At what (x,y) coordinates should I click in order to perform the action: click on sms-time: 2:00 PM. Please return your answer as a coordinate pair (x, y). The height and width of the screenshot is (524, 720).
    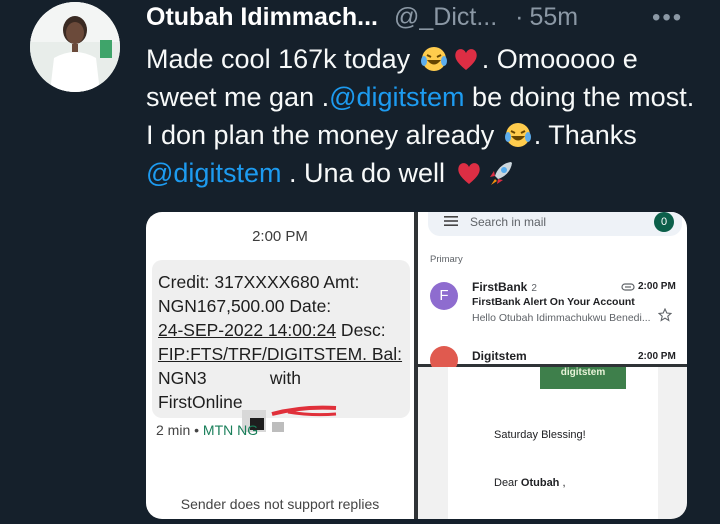
    Looking at the image, I should click on (280, 236).